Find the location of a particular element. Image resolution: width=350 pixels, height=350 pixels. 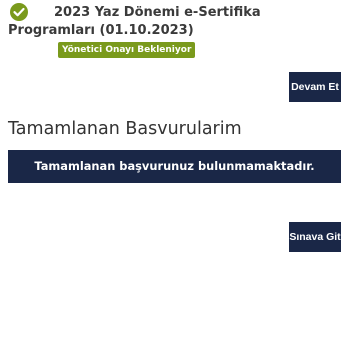

continue-button: Devam Et is located at coordinates (315, 87).